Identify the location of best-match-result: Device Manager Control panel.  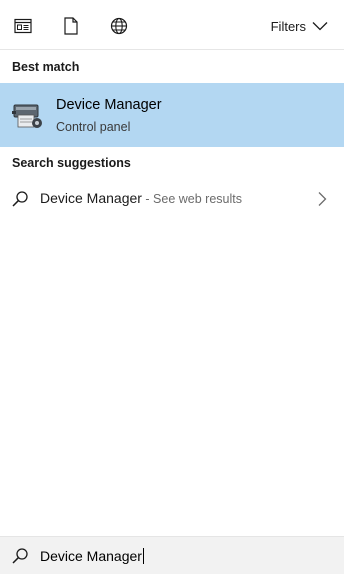
(172, 115).